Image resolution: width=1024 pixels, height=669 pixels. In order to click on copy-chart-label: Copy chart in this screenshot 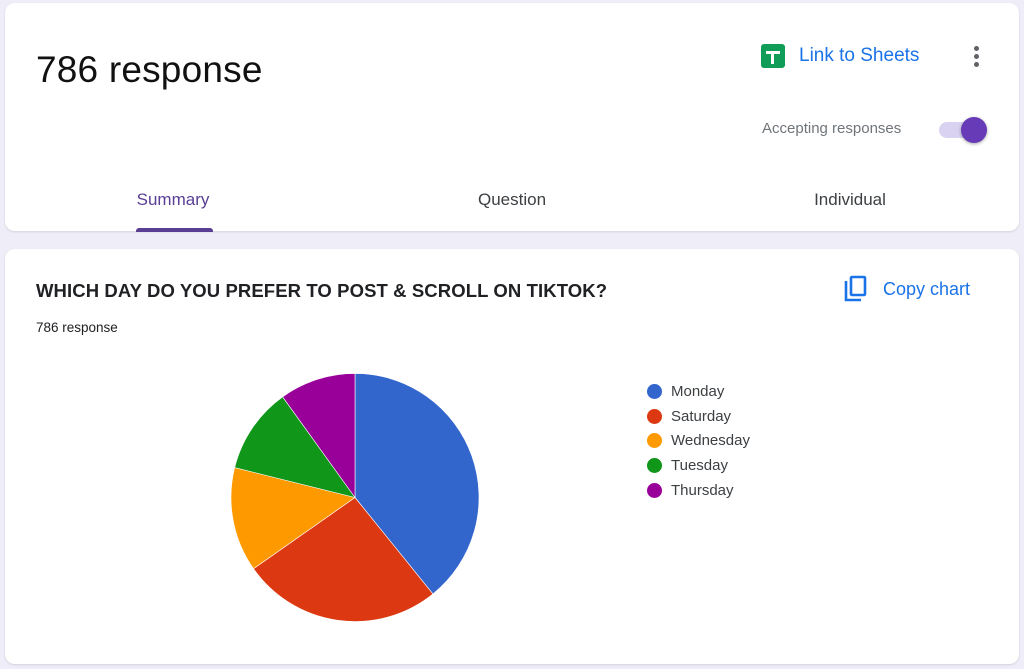, I will do `click(927, 288)`.